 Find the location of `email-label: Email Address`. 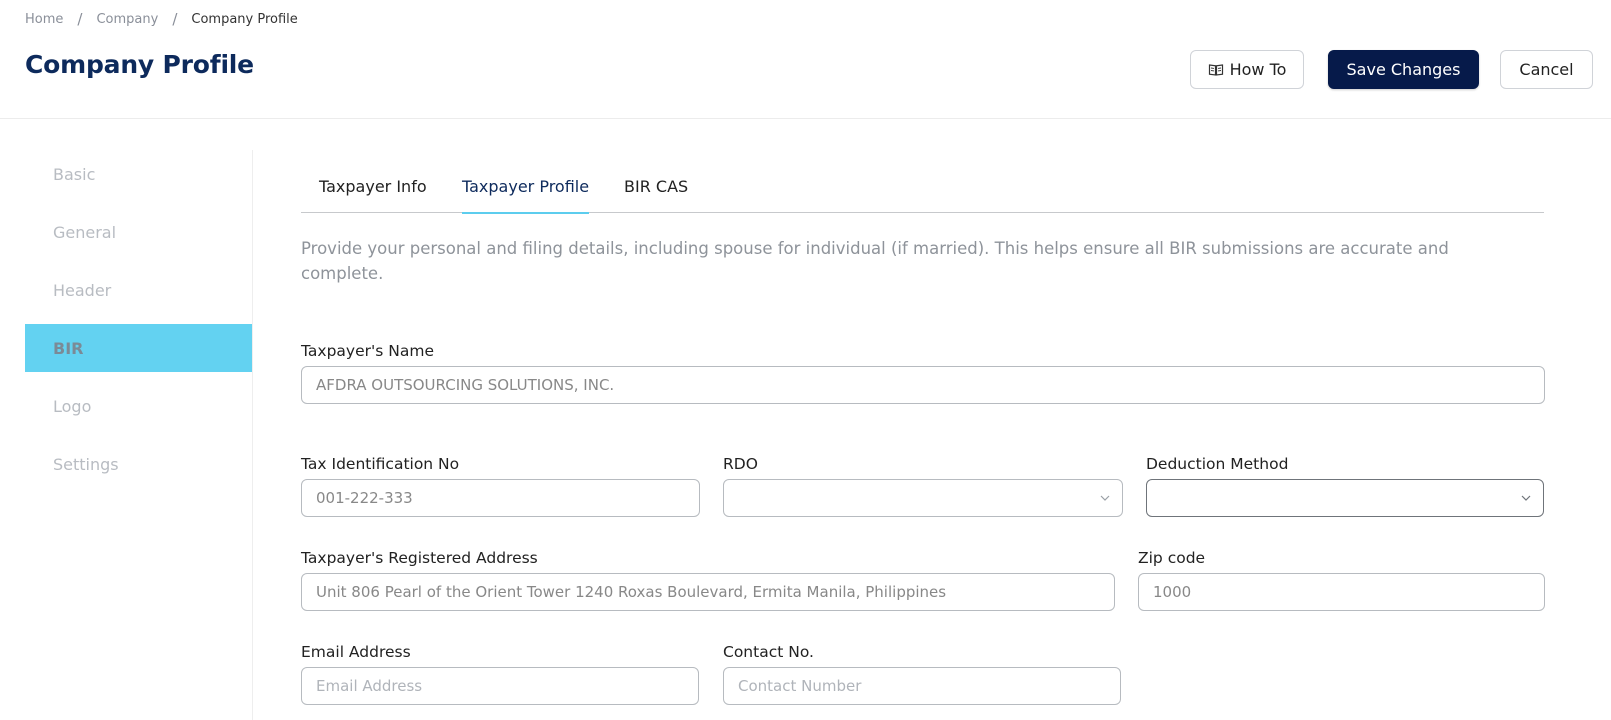

email-label: Email Address is located at coordinates (356, 652).